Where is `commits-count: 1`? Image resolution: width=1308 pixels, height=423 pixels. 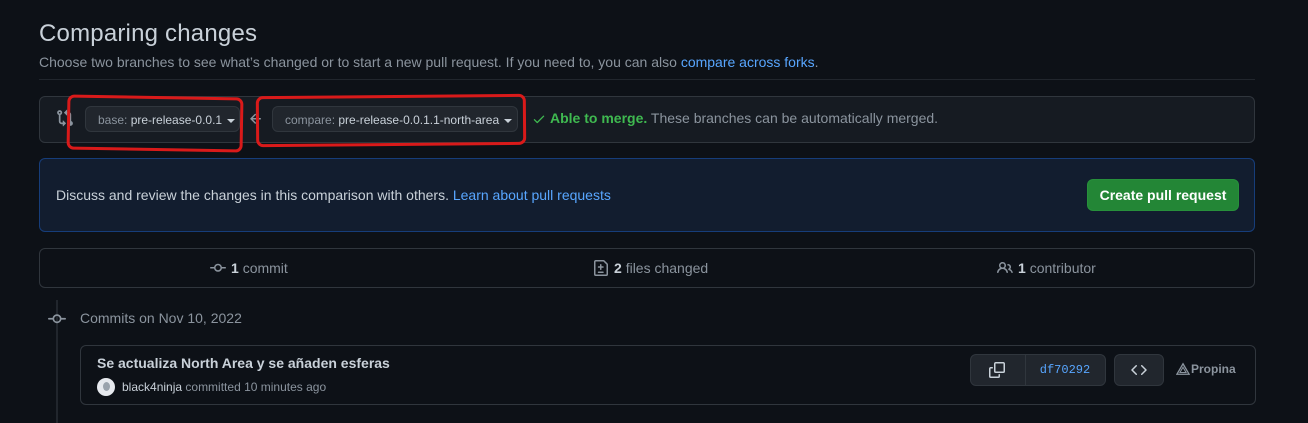
commits-count: 1 is located at coordinates (235, 268).